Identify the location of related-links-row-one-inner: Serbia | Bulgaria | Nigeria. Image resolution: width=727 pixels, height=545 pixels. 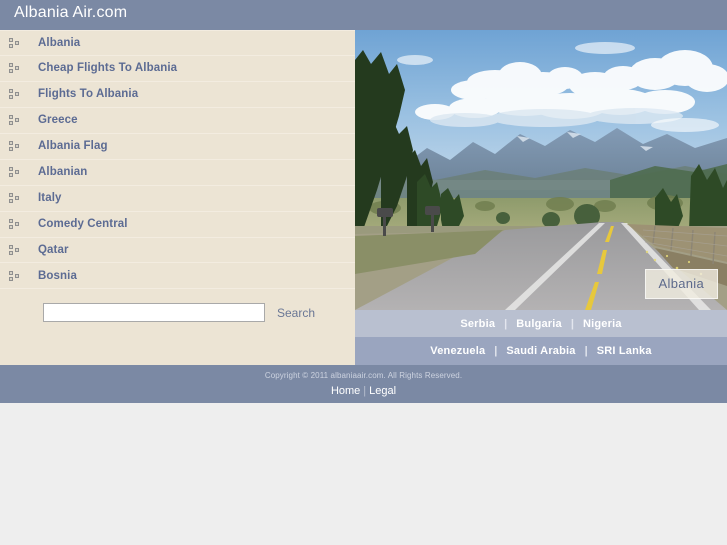
(541, 323).